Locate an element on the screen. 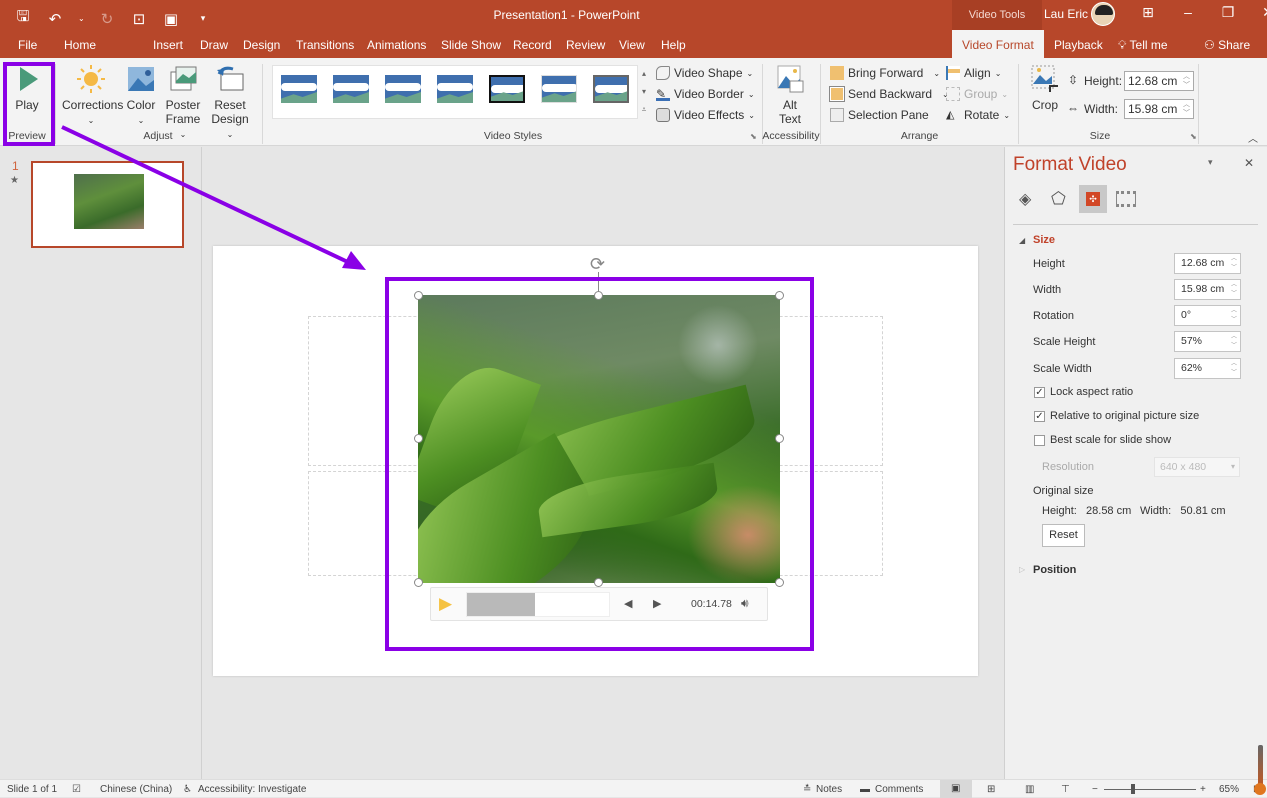 The height and width of the screenshot is (798, 1267). collapse-ribbon-icon: ︿ is located at coordinates (1253, 137).